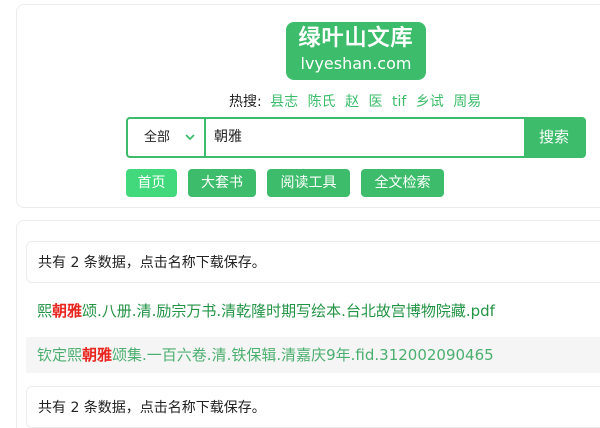  What do you see at coordinates (430, 102) in the screenshot?
I see `hot-search-link: 乡试` at bounding box center [430, 102].